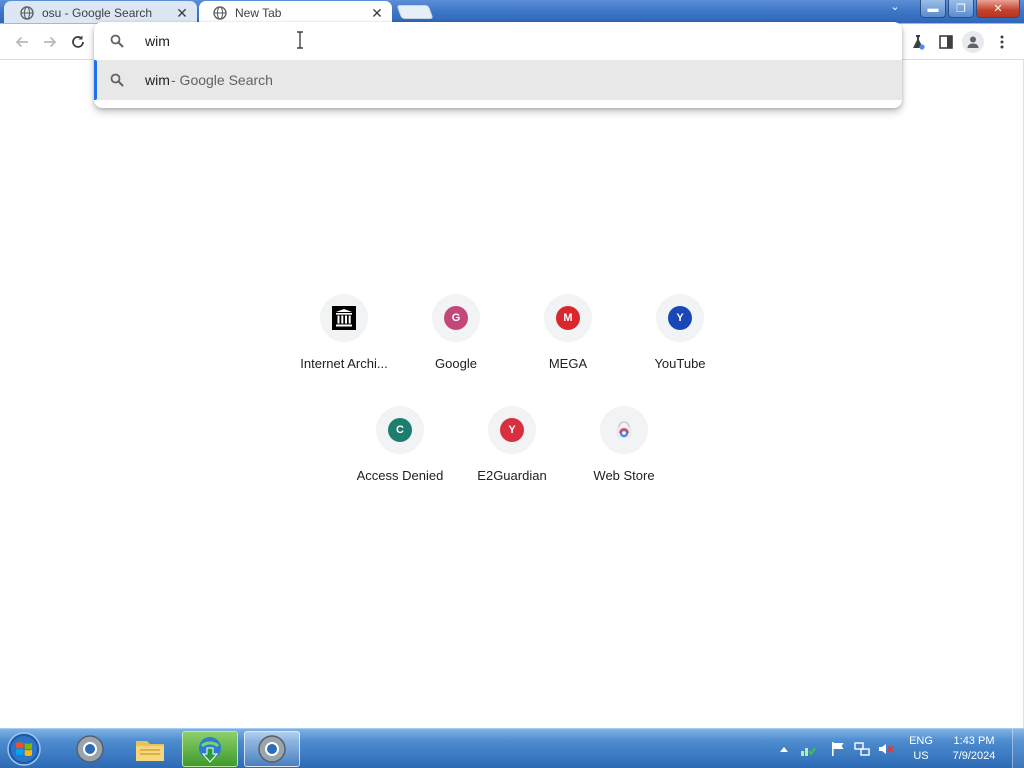 This screenshot has width=1024, height=768. Describe the element at coordinates (90, 749) in the screenshot. I see `taskbar-chrome-icon` at that location.